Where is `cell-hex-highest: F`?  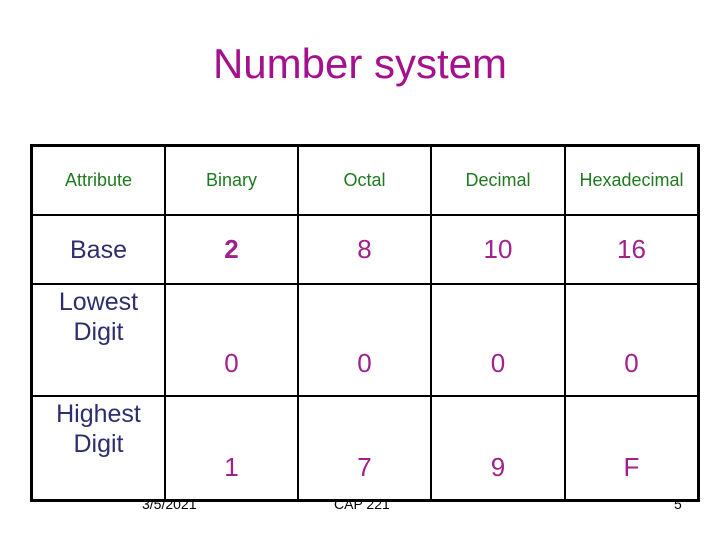
cell-hex-highest: F is located at coordinates (632, 448).